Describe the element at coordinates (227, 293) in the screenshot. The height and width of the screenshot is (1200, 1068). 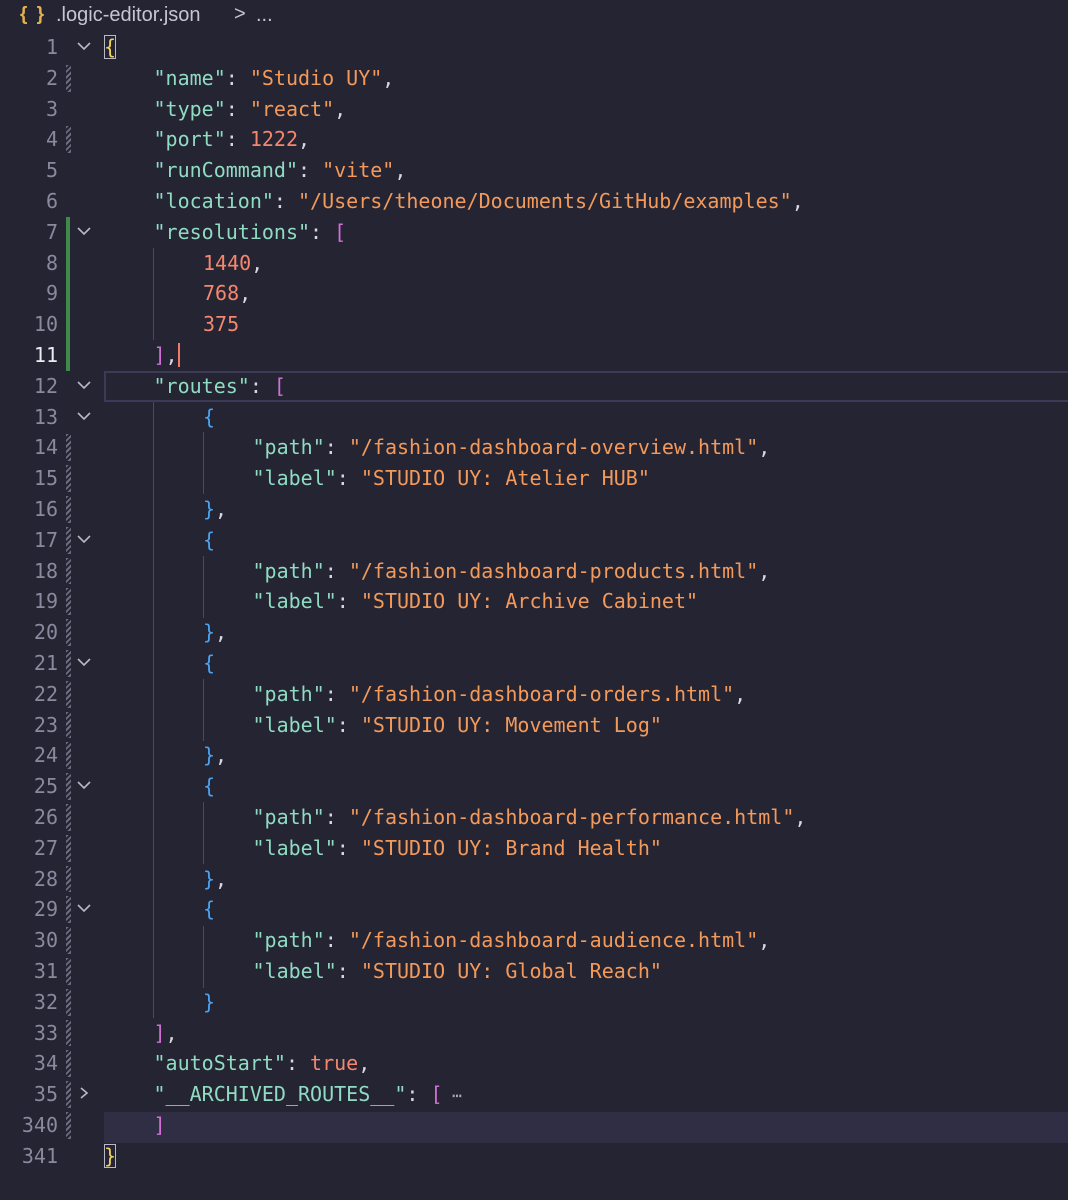
I see `code-text: 768,` at that location.